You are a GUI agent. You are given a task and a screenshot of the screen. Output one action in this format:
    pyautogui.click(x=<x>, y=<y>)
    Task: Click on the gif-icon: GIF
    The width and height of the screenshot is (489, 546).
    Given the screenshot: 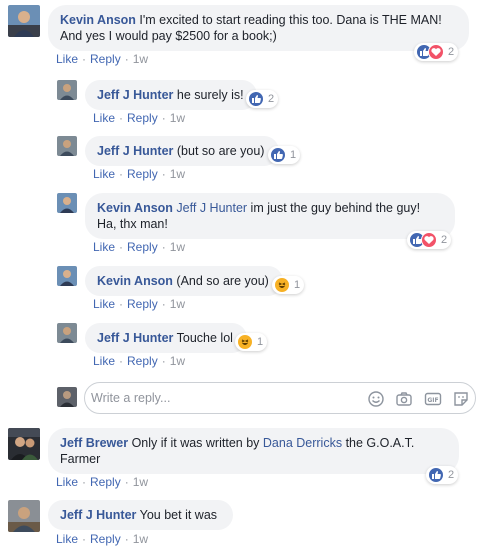 What is the action you would take?
    pyautogui.click(x=433, y=399)
    